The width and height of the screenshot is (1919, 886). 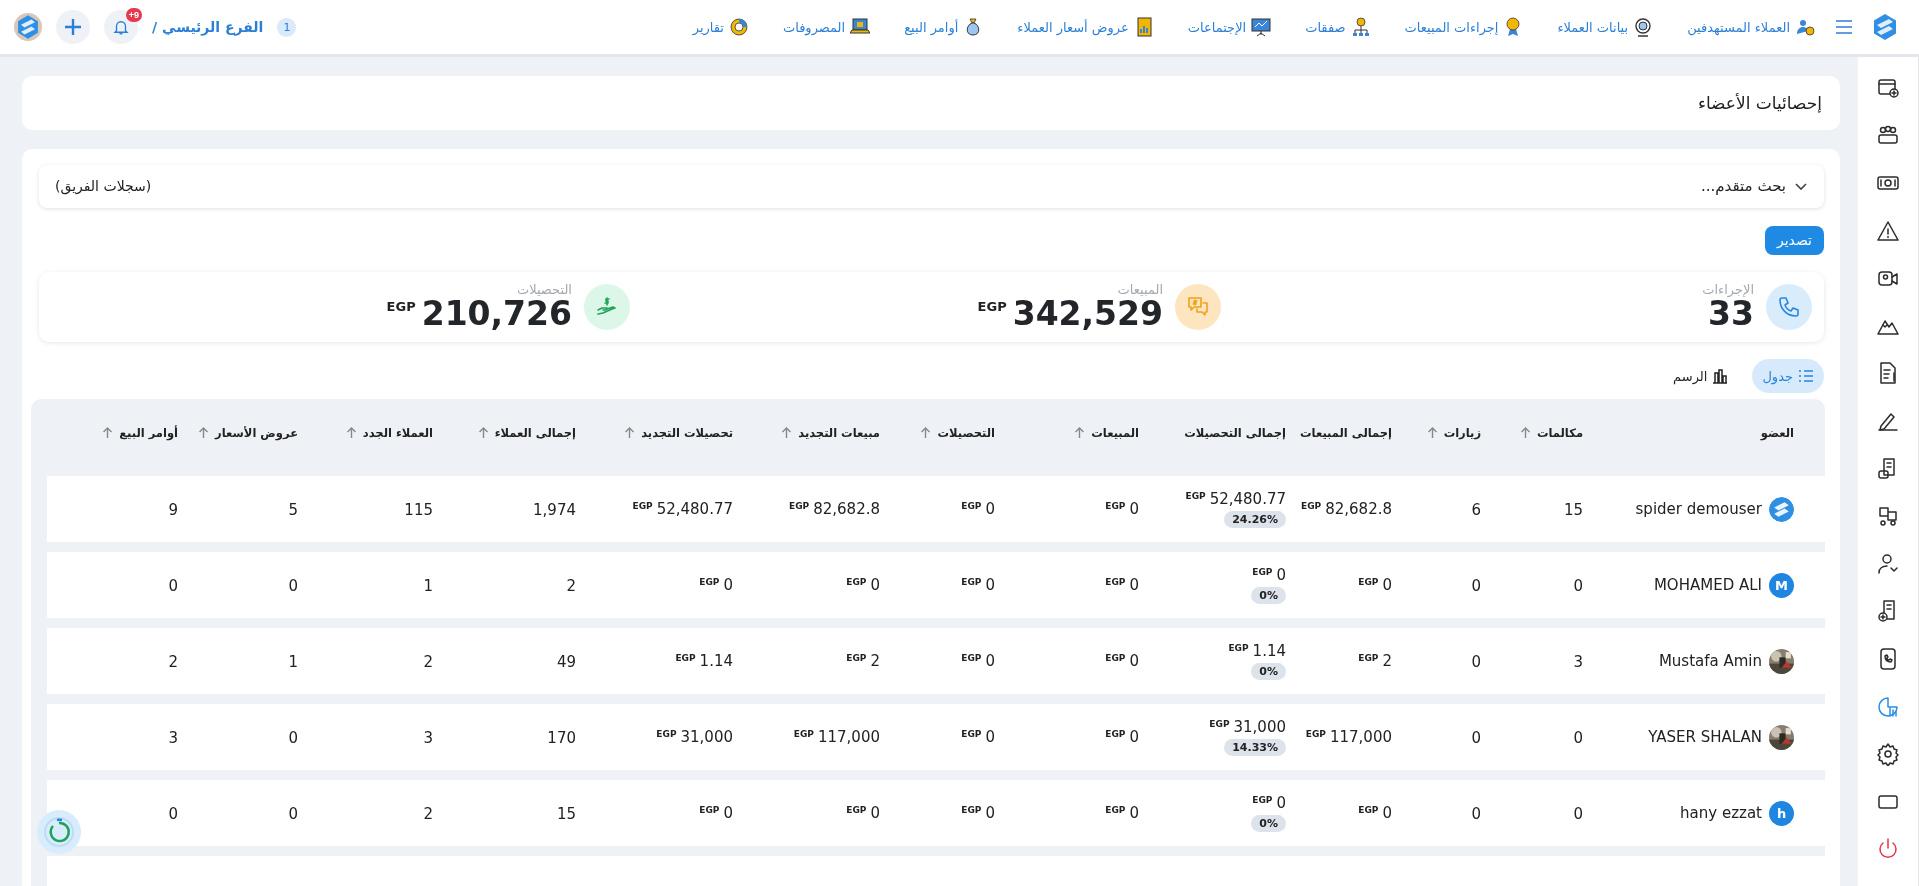 What do you see at coordinates (1794, 240) in the screenshot?
I see `export-button: تصدير` at bounding box center [1794, 240].